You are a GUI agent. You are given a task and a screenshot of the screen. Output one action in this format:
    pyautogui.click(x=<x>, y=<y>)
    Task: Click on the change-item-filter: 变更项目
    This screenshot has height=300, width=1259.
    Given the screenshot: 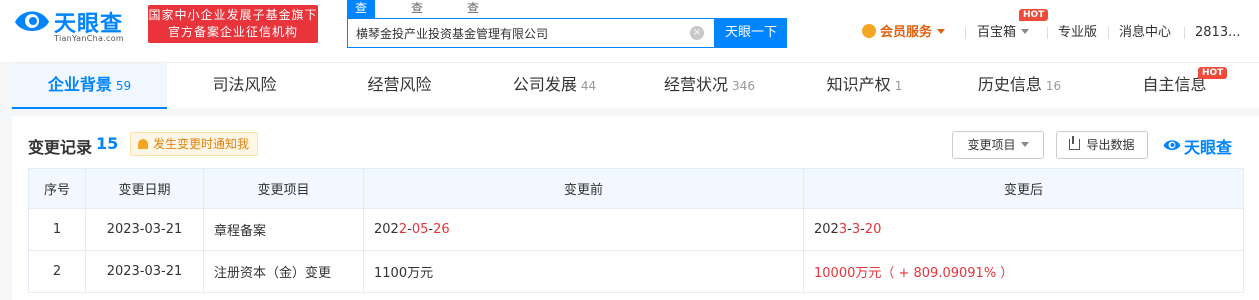 What is the action you would take?
    pyautogui.click(x=998, y=145)
    